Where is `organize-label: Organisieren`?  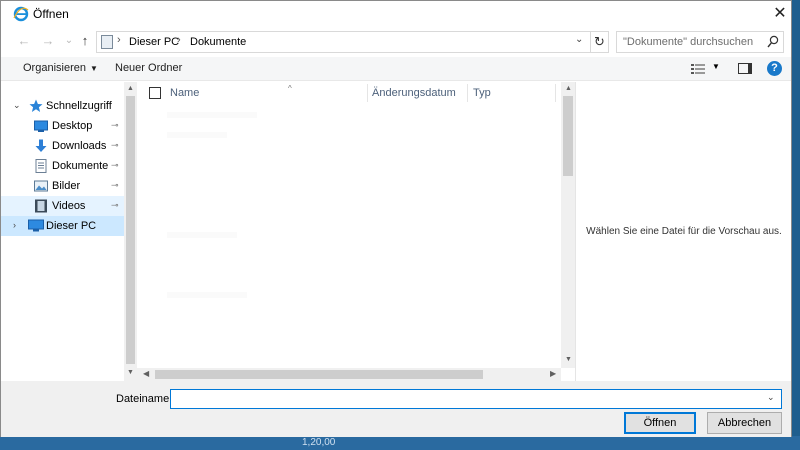 organize-label: Organisieren is located at coordinates (54, 68).